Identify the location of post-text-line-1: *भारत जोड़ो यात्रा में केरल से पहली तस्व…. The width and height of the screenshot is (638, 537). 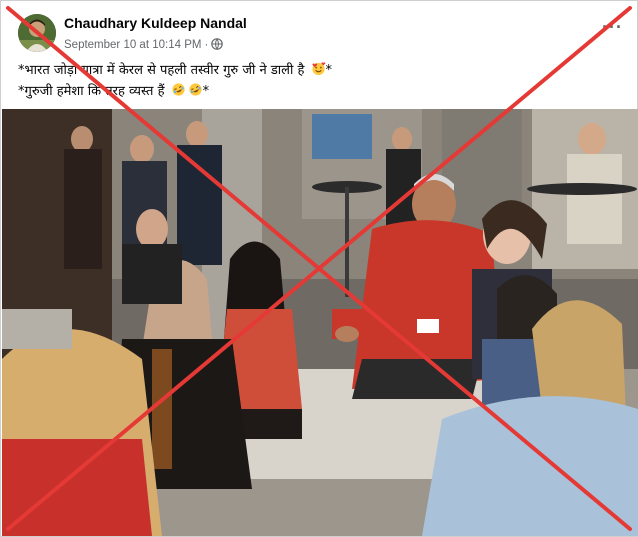
(175, 70).